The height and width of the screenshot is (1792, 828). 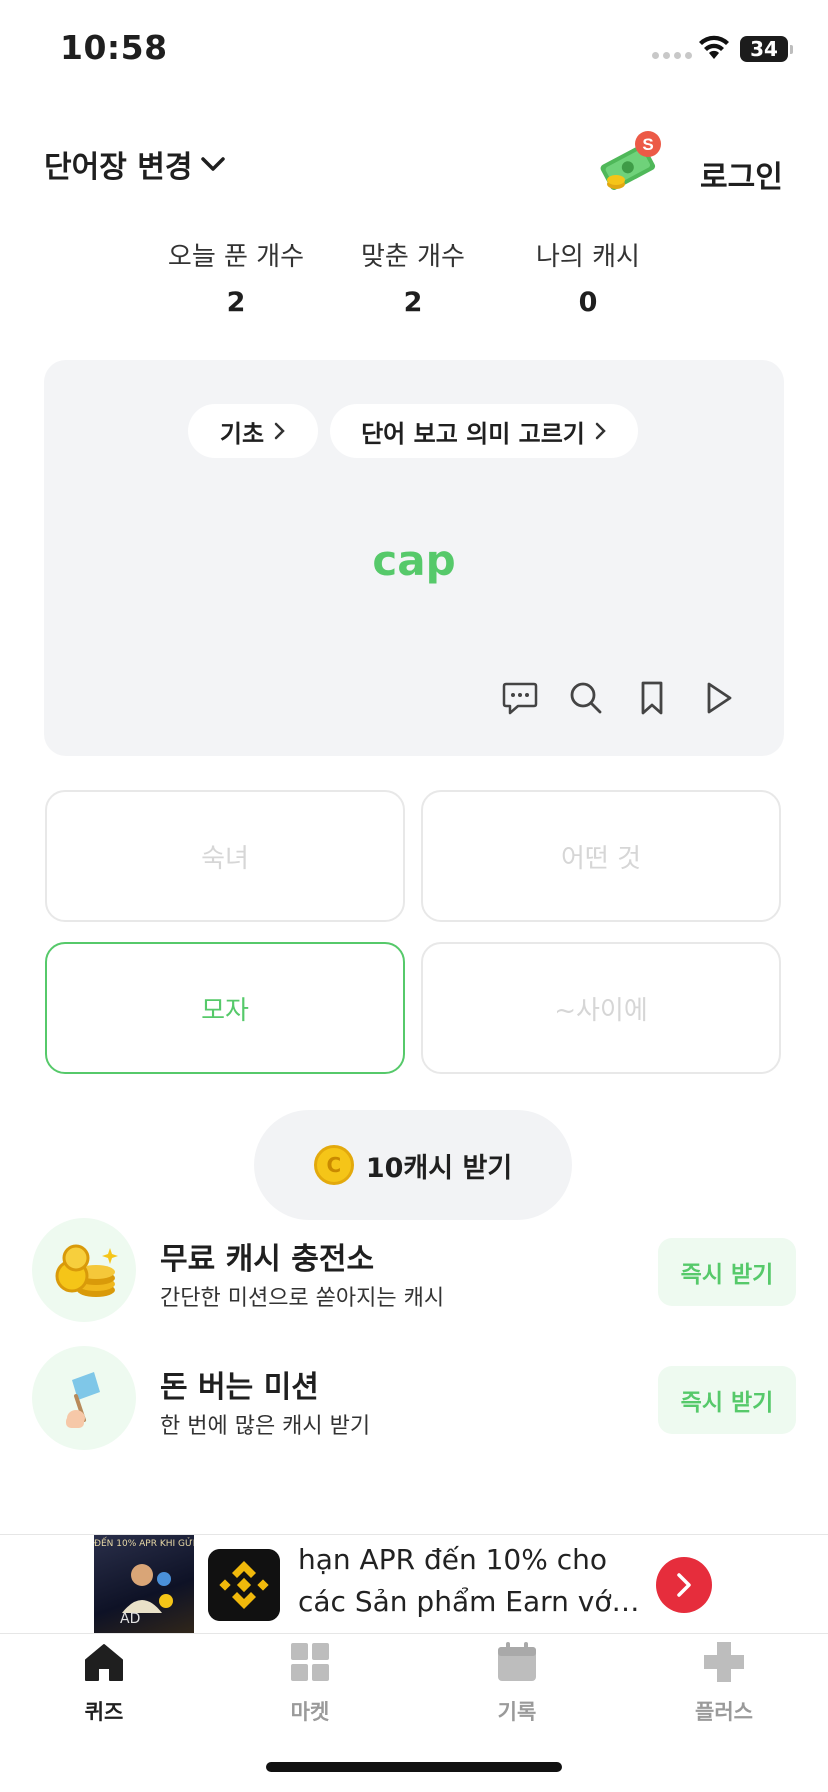 I want to click on tab-quiz: 퀴즈, so click(x=104, y=1683).